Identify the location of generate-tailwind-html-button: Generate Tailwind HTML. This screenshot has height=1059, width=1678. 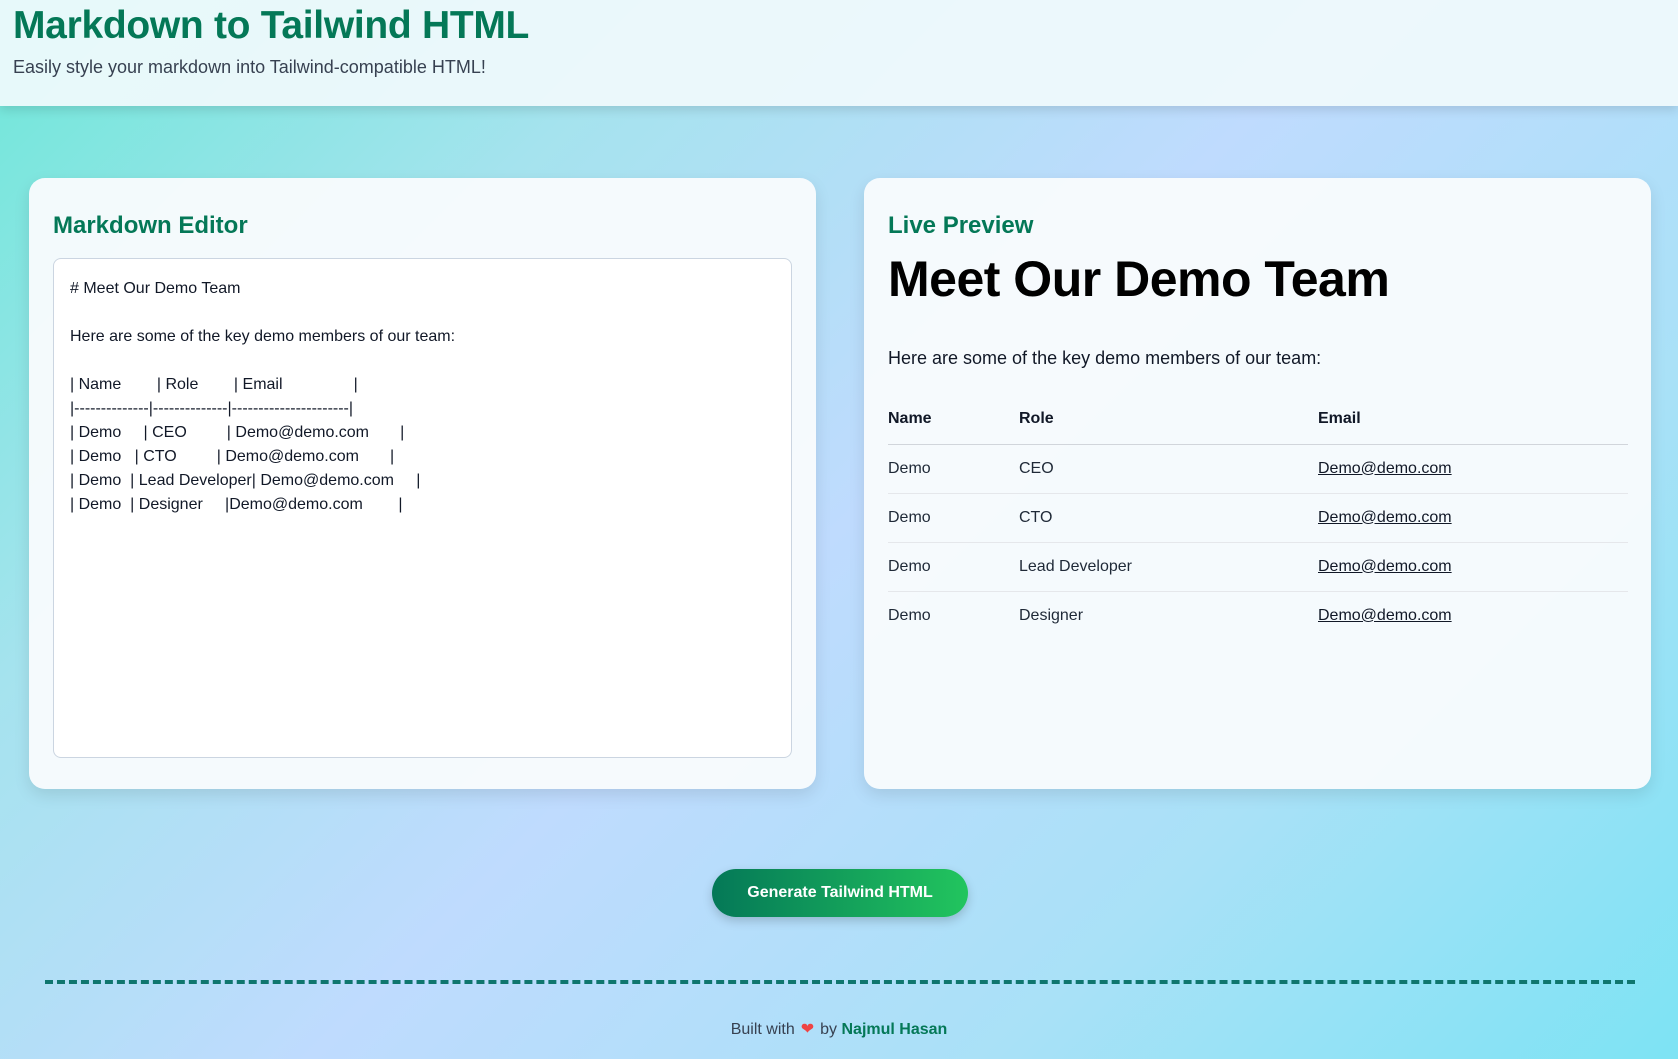
(840, 893).